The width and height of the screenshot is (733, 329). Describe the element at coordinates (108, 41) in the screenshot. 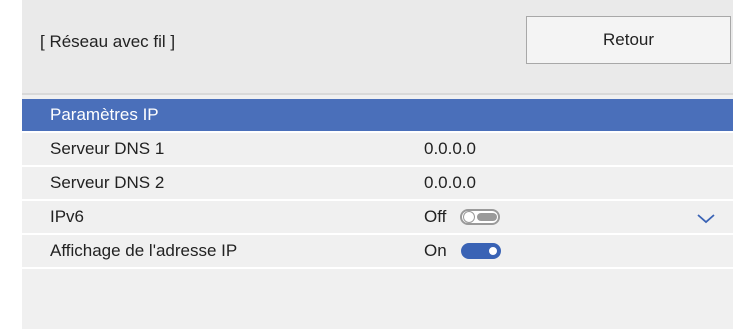

I see `page-title: [ Réseau avec fil ]` at that location.